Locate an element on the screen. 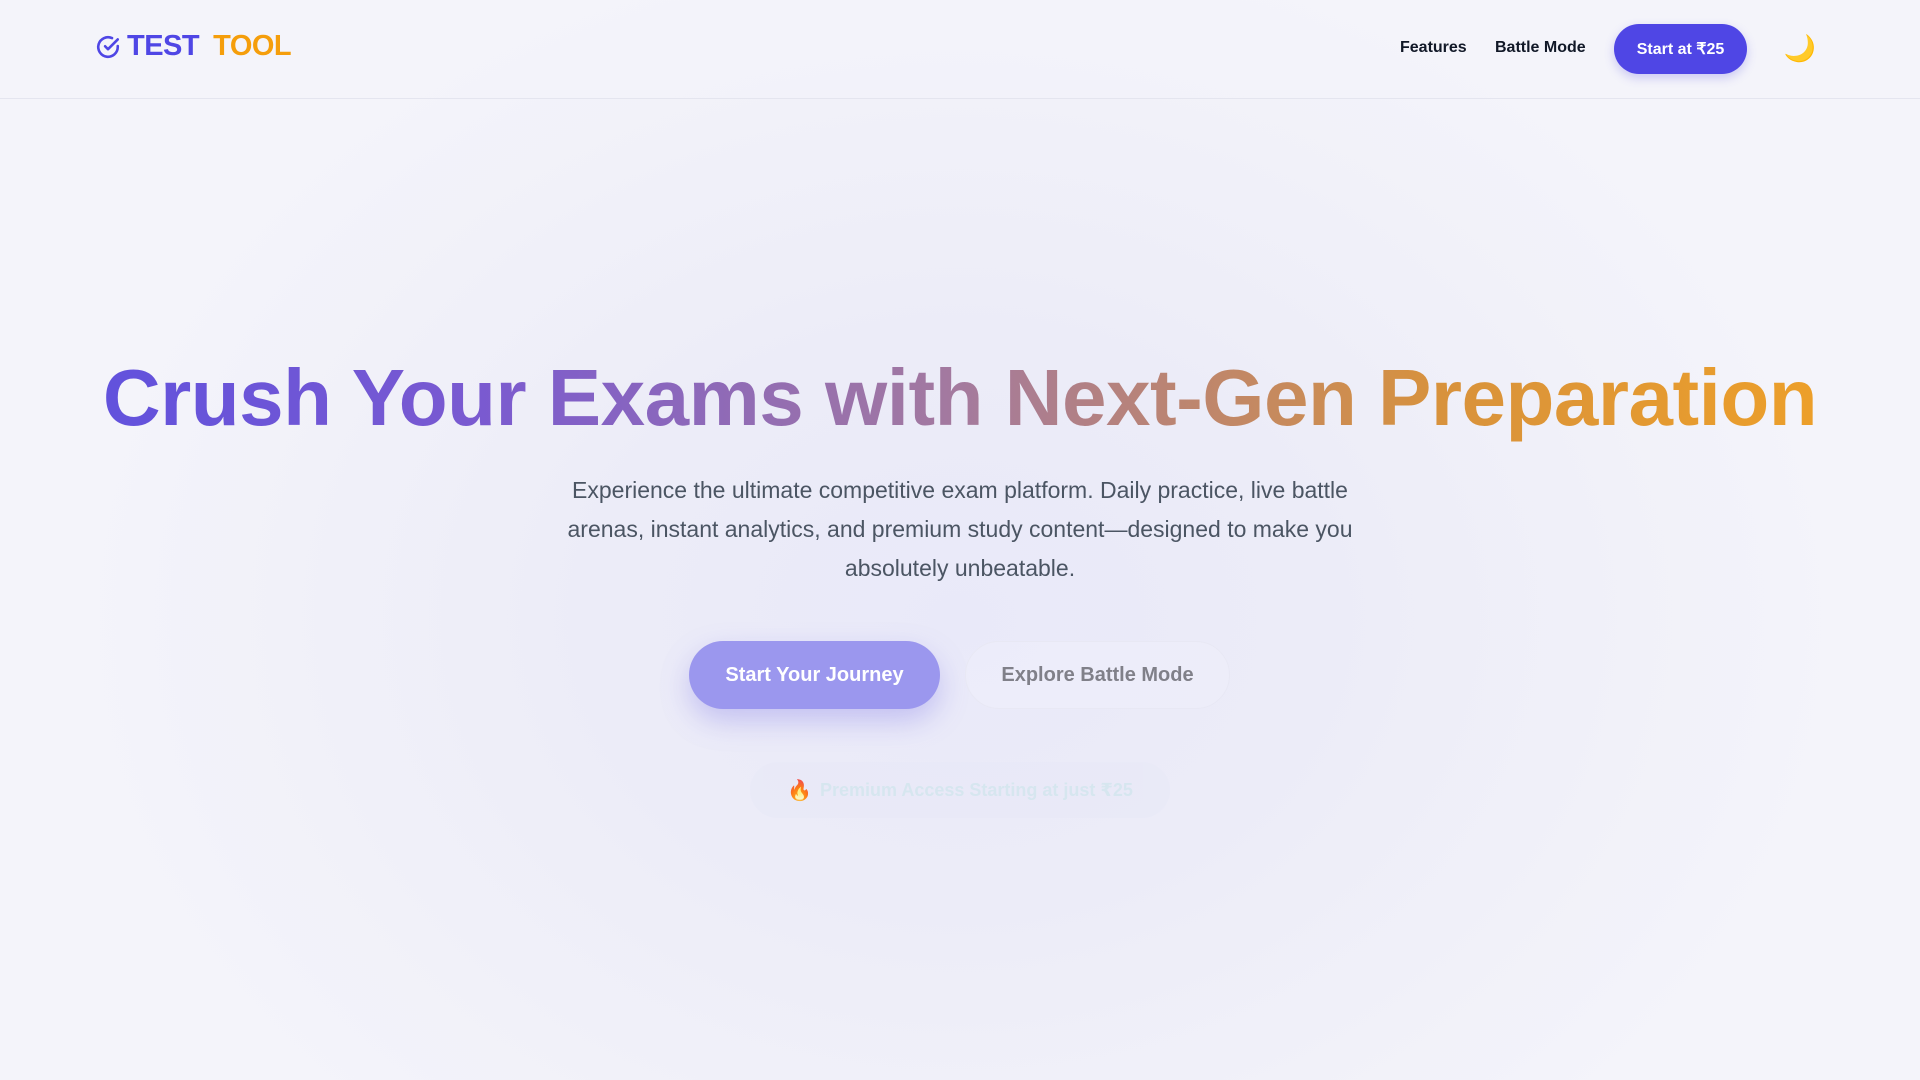 This screenshot has height=1080, width=1920. start-cta-button: Start at ₹25 is located at coordinates (1680, 49).